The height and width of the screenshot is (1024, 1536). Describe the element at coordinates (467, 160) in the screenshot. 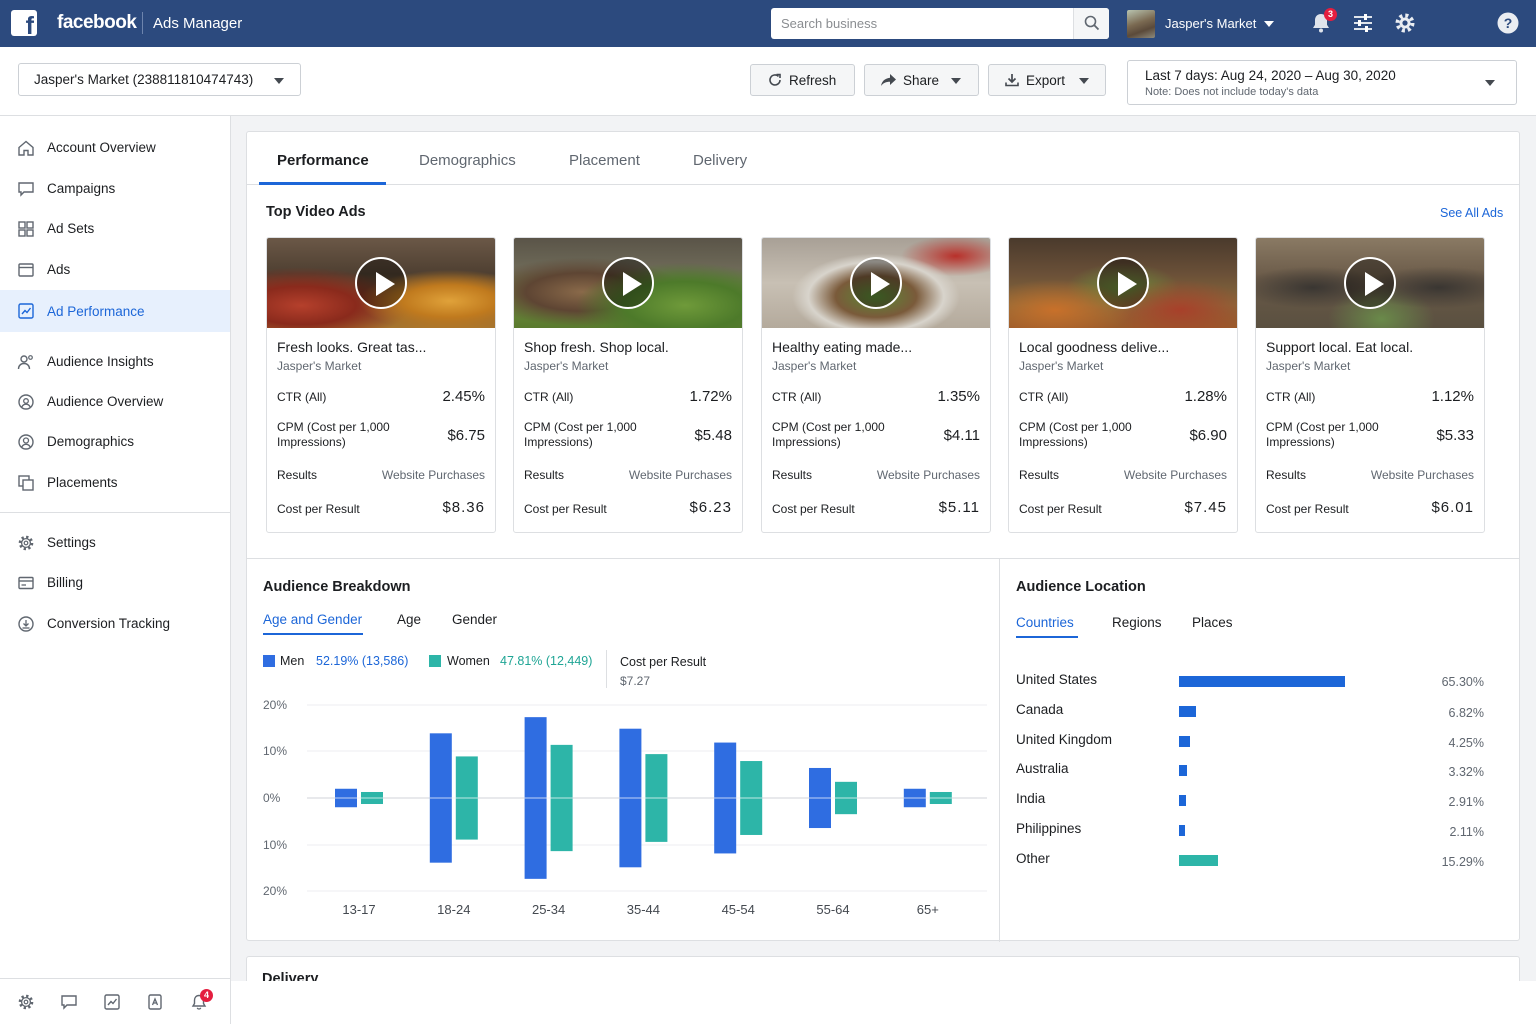

I see `tab-demographics: Demographics` at that location.